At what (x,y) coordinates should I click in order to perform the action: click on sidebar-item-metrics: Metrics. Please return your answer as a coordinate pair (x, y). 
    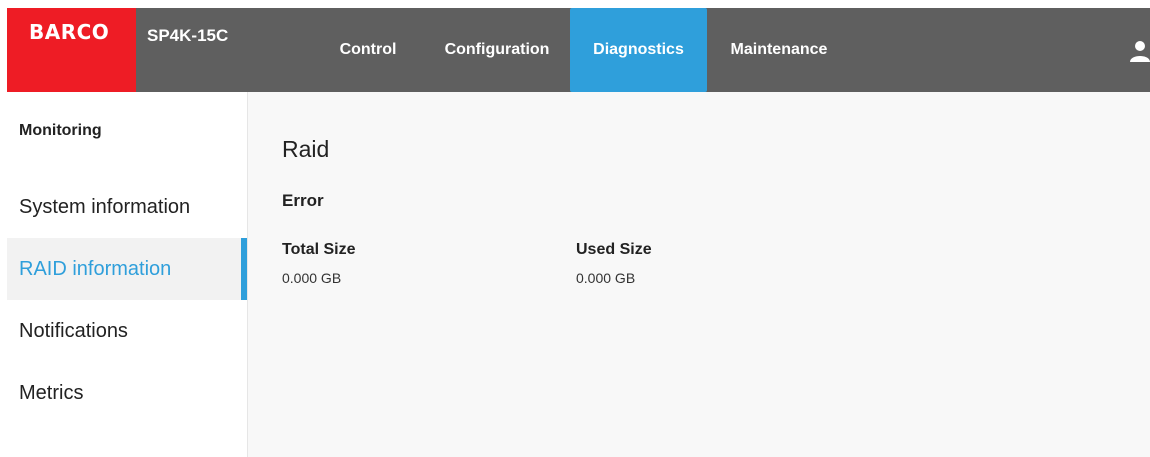
    Looking at the image, I should click on (127, 393).